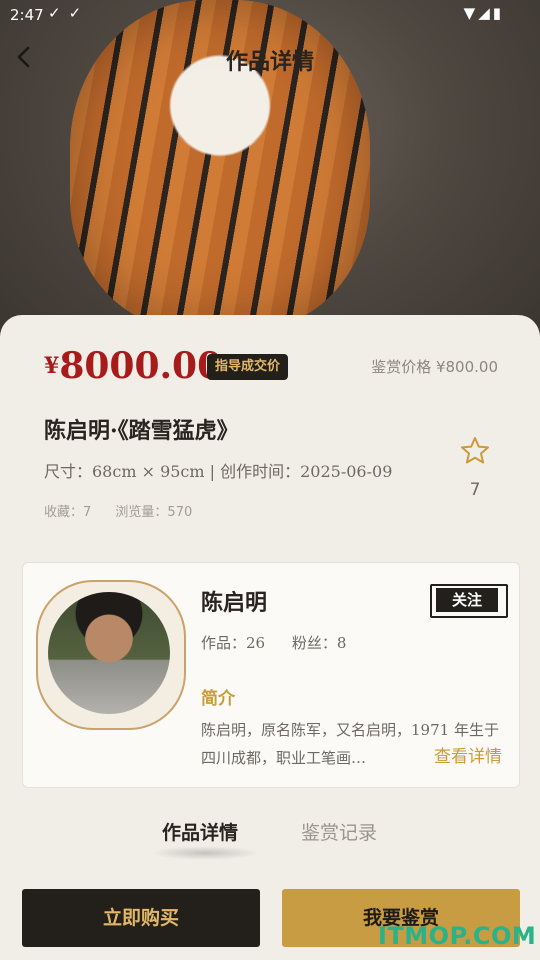 This screenshot has height=960, width=540. I want to click on watermark: ITMOP.COM, so click(457, 936).